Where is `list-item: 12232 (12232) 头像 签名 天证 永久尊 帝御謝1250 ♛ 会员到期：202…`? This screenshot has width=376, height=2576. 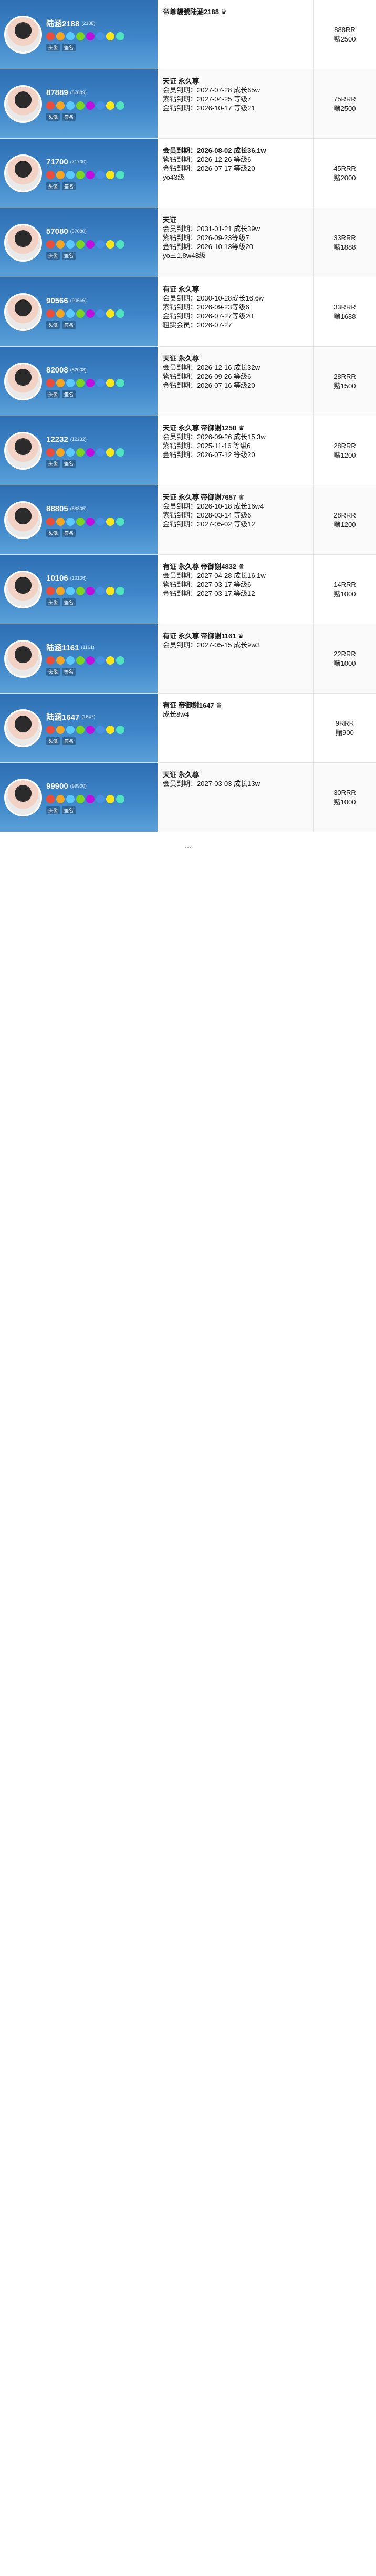 list-item: 12232 (12232) 头像 签名 天证 永久尊 帝御謝1250 ♛ 会员到期：202… is located at coordinates (188, 450).